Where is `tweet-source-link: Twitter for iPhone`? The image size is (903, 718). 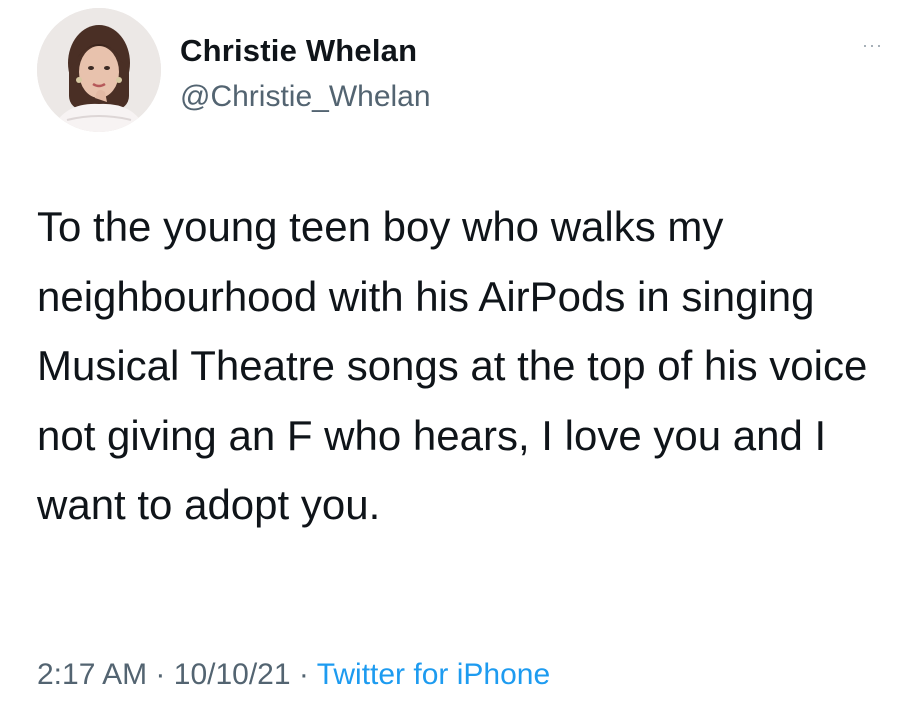 tweet-source-link: Twitter for iPhone is located at coordinates (433, 674).